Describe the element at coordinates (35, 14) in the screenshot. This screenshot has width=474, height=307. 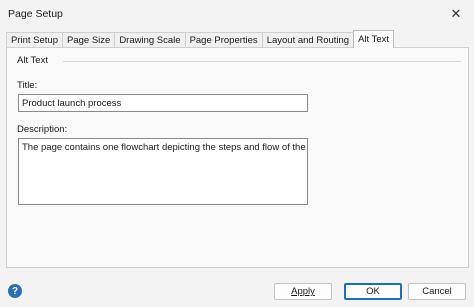
I see `window-title: Page Setup` at that location.